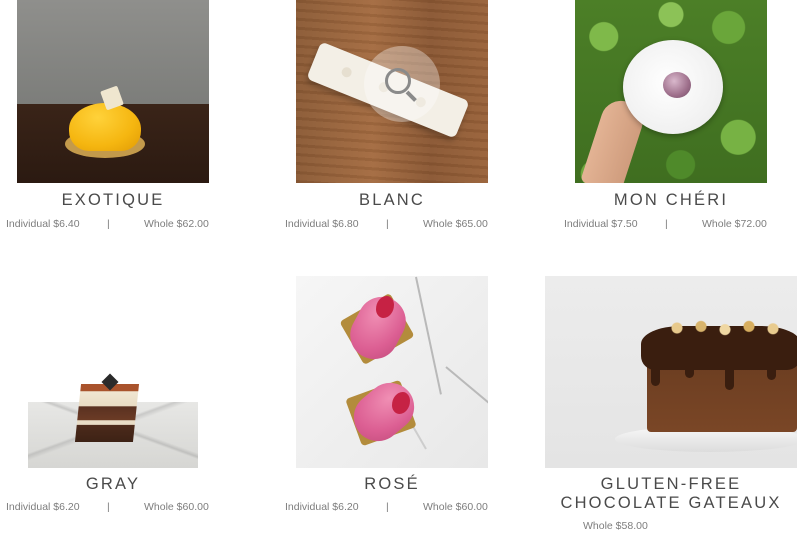 Image resolution: width=800 pixels, height=535 pixels. What do you see at coordinates (455, 507) in the screenshot?
I see `price-whole-rose: Whole $60.00` at bounding box center [455, 507].